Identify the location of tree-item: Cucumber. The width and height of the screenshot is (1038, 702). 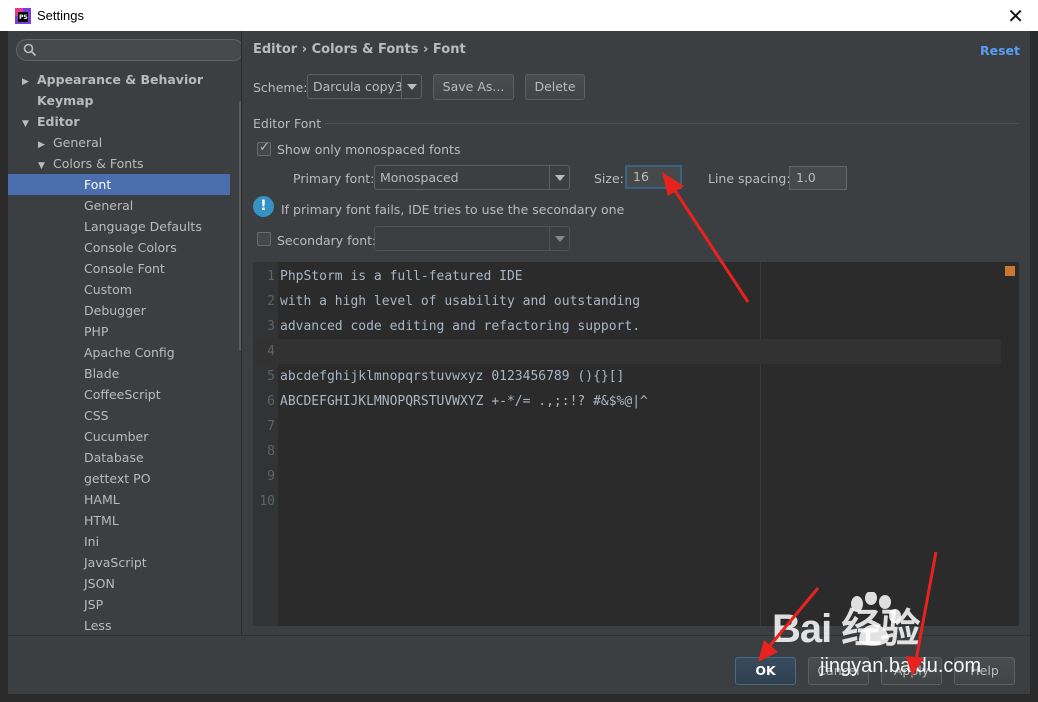
(119, 436).